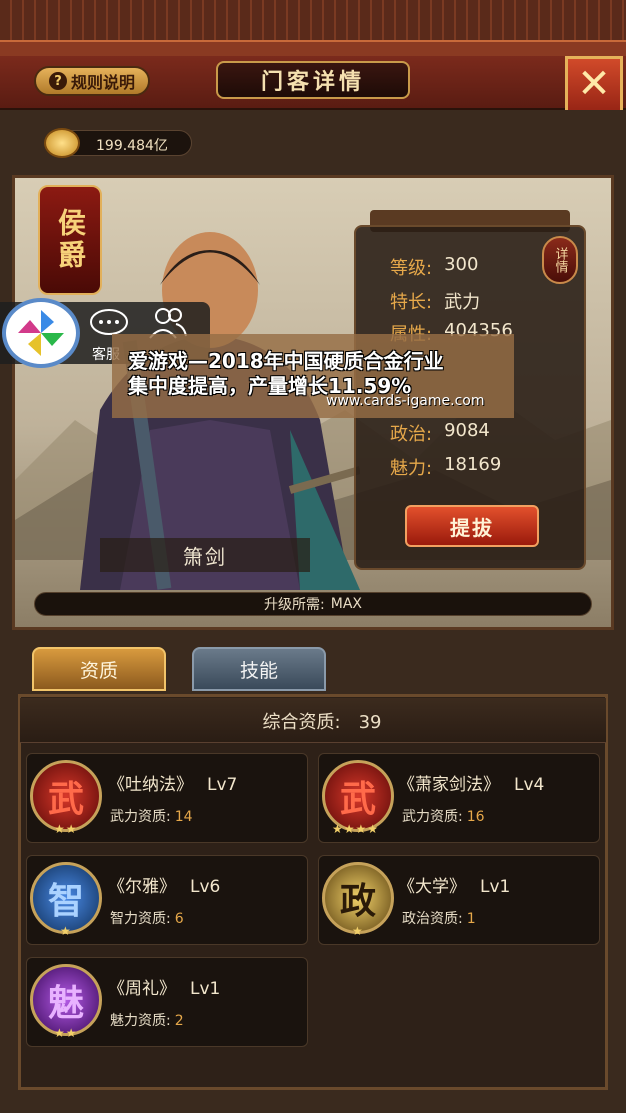 This screenshot has height=1113, width=626. What do you see at coordinates (164, 887) in the screenshot?
I see `skill-name: 《尔雅》 Lv6` at bounding box center [164, 887].